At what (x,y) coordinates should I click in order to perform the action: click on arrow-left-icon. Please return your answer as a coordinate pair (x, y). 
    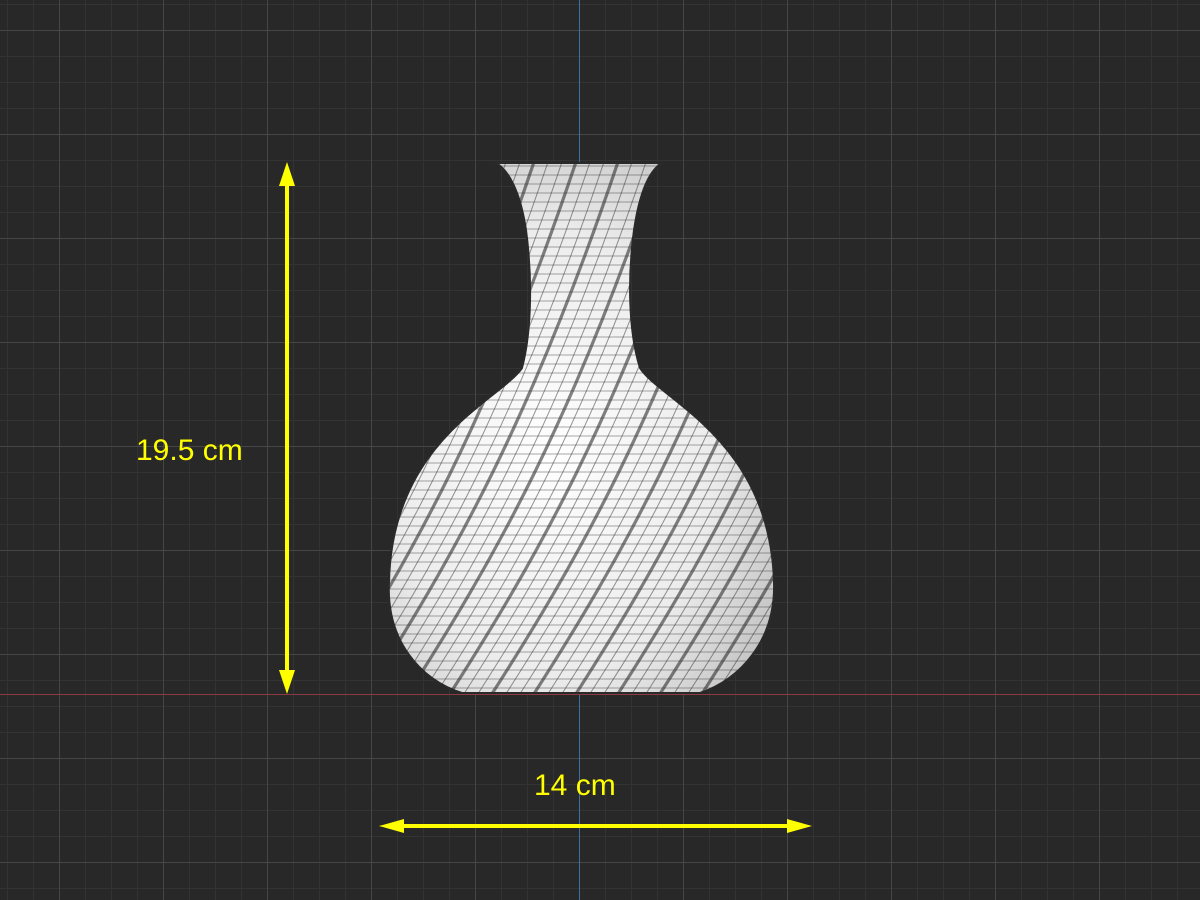
    Looking at the image, I should click on (391, 826).